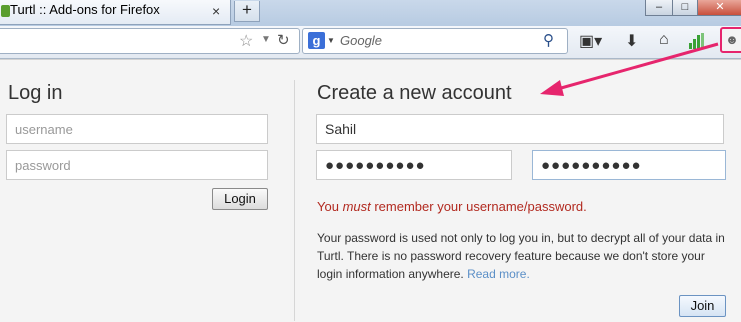 The width and height of the screenshot is (741, 322). What do you see at coordinates (35, 93) in the screenshot?
I see `login-heading: Log in` at bounding box center [35, 93].